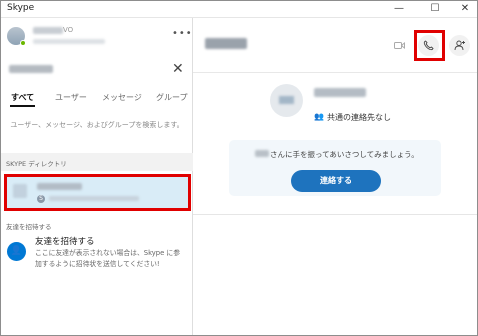 This screenshot has height=336, width=478. Describe the element at coordinates (21, 8) in the screenshot. I see `window-title: Skype` at that location.